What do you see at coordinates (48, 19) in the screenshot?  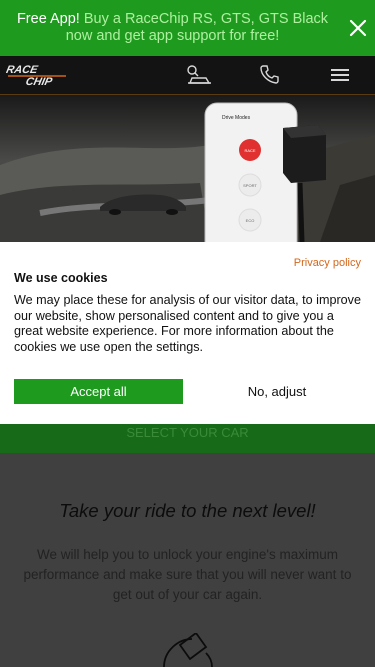 I see `free-app-label: Free App!` at bounding box center [48, 19].